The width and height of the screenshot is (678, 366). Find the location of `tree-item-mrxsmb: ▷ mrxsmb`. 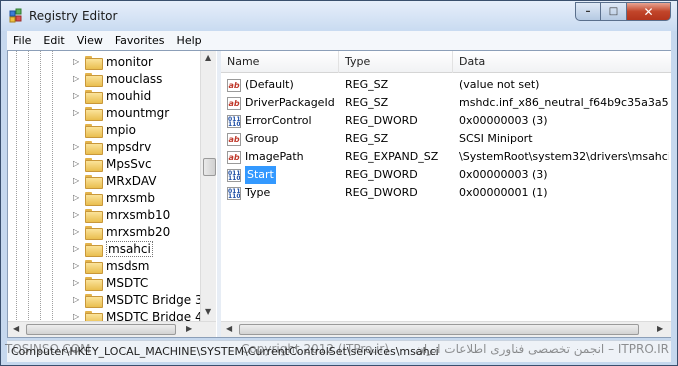

tree-item-mrxsmb: ▷ mrxsmb is located at coordinates (114, 197).